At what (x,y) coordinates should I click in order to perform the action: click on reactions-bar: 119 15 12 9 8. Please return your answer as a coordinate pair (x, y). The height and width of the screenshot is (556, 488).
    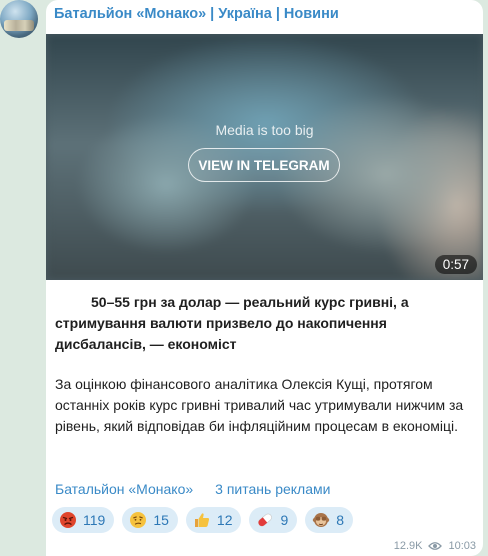
    Looking at the image, I should click on (203, 520).